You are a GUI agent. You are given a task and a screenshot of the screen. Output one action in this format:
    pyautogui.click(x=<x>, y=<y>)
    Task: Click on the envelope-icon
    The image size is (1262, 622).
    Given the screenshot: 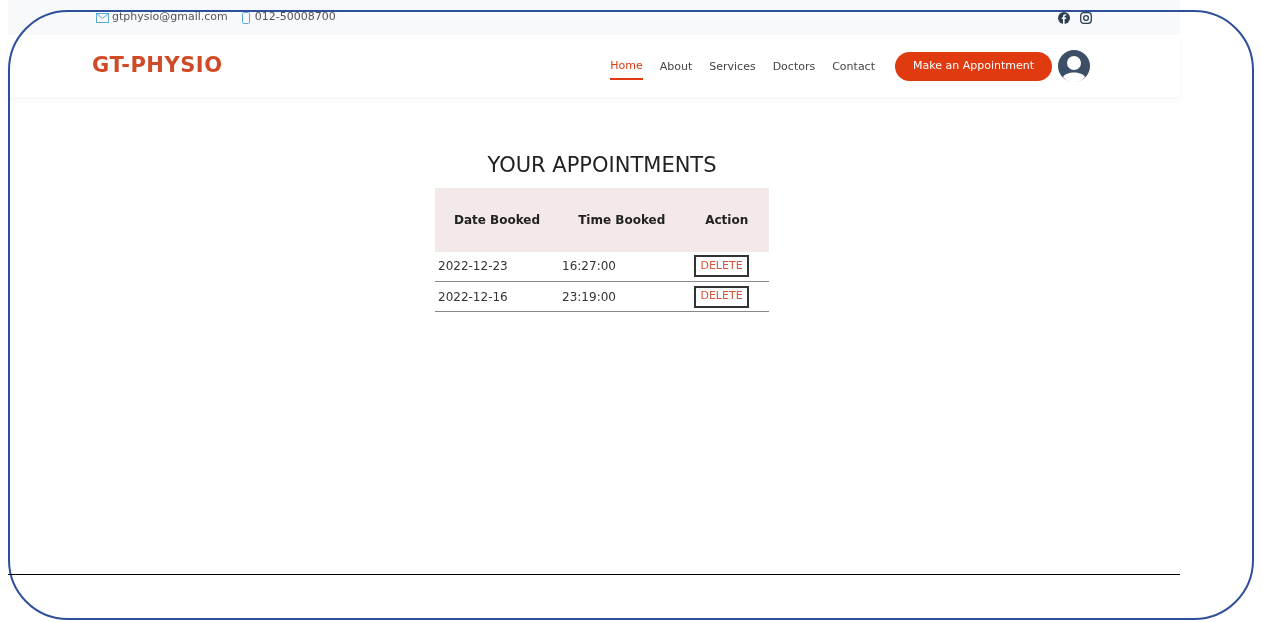 What is the action you would take?
    pyautogui.click(x=102, y=17)
    